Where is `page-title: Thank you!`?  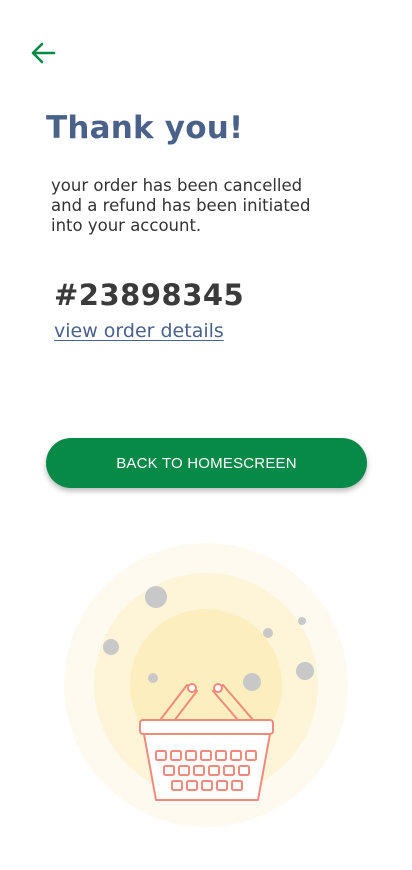 page-title: Thank you! is located at coordinates (145, 128).